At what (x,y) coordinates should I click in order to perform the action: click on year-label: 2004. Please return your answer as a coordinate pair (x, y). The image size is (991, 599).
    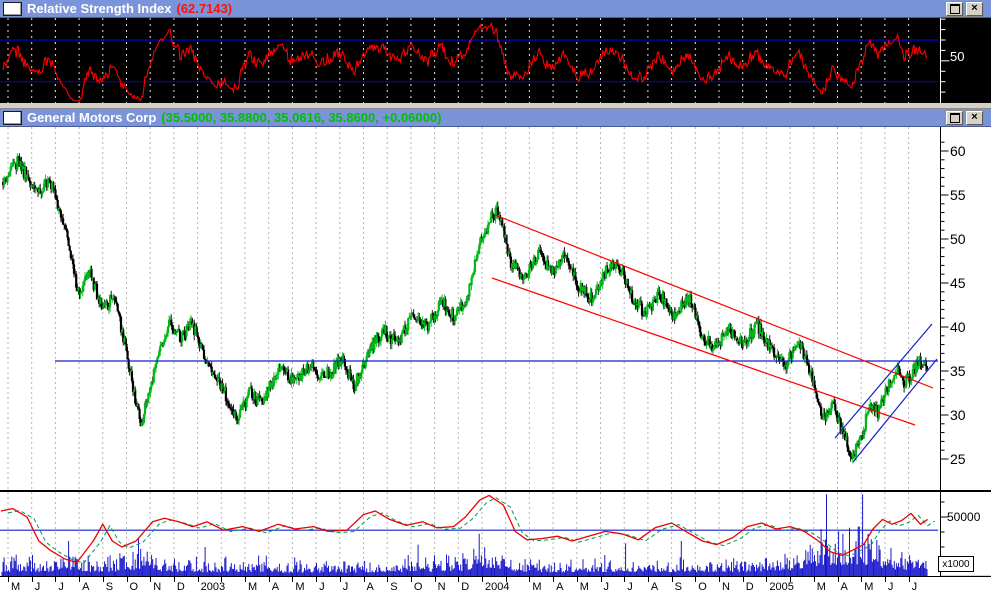
    Looking at the image, I should click on (497, 587).